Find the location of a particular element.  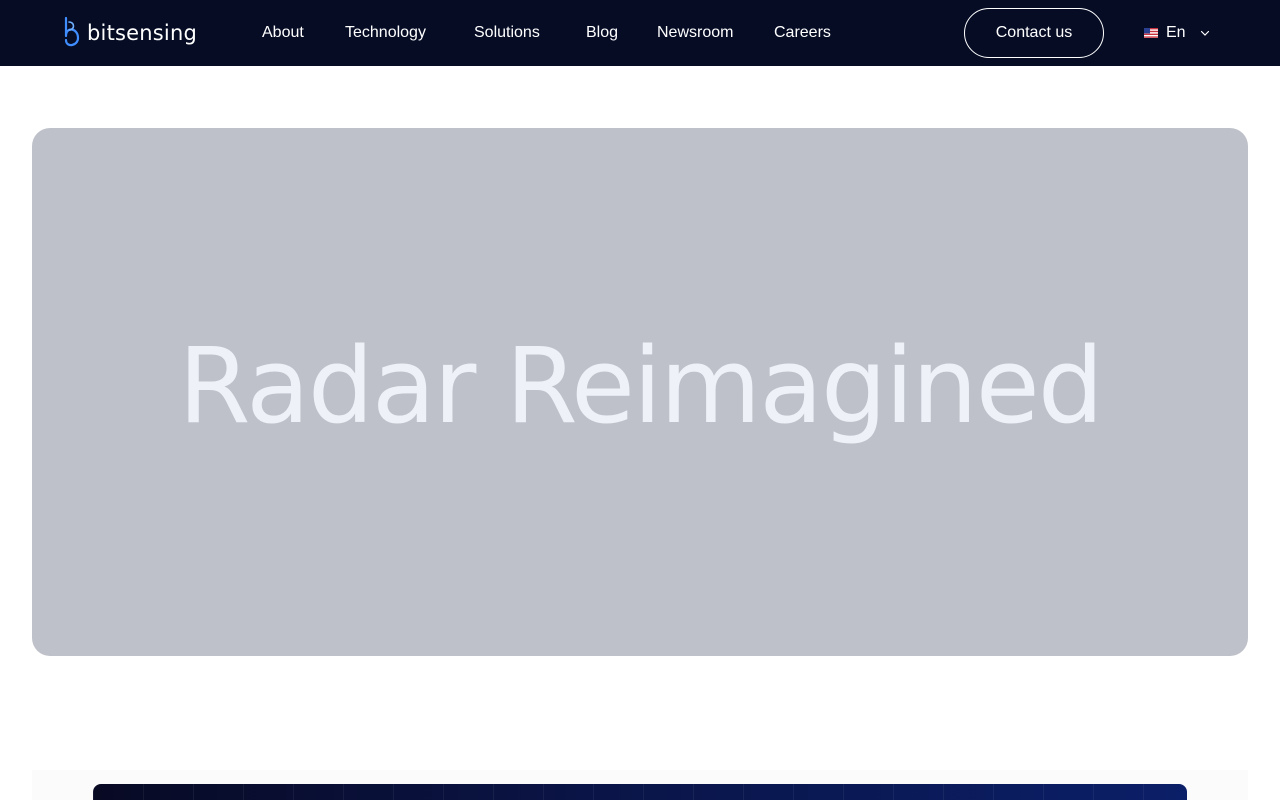

nav-technology: Technology is located at coordinates (385, 33).